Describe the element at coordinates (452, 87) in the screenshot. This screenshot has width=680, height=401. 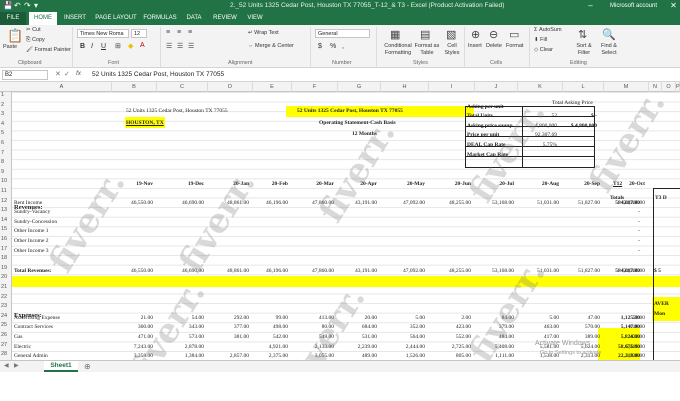
I see `column-header-i: I` at that location.